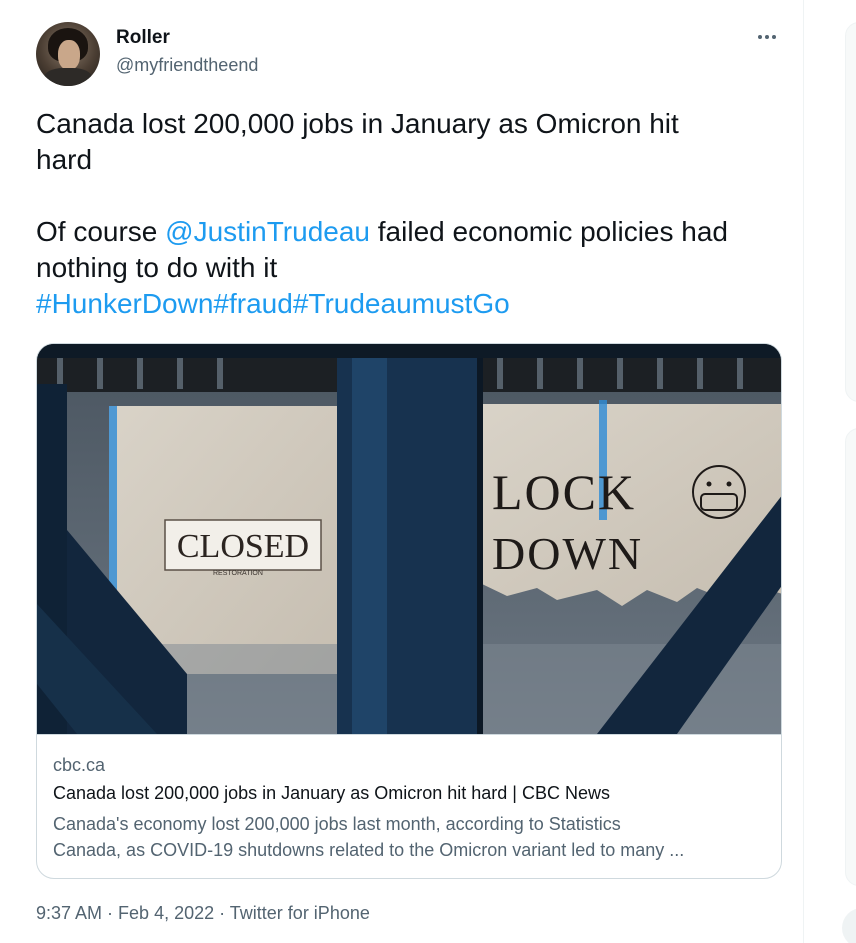  Describe the element at coordinates (64, 159) in the screenshot. I see `tweet-line: hard` at that location.